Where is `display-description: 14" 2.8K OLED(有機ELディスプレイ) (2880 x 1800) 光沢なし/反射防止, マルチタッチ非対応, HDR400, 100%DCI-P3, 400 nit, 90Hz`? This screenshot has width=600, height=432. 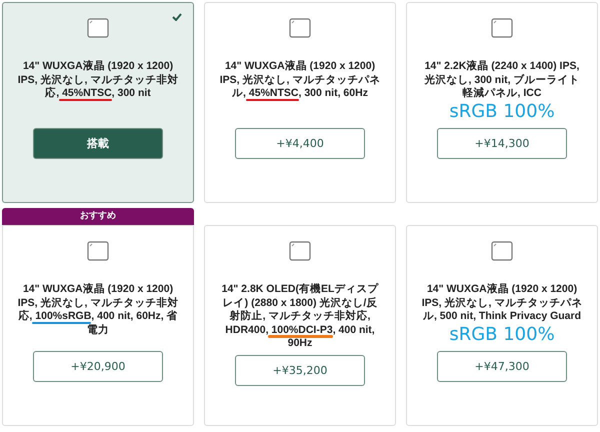
display-description: 14" 2.8K OLED(有機ELディスプレイ) (2880 x 1800) 光沢なし/反射防止, マルチタッチ非対応, HDR400, 100%DCI-P3, 400 nit, 90Hz is located at coordinates (300, 316).